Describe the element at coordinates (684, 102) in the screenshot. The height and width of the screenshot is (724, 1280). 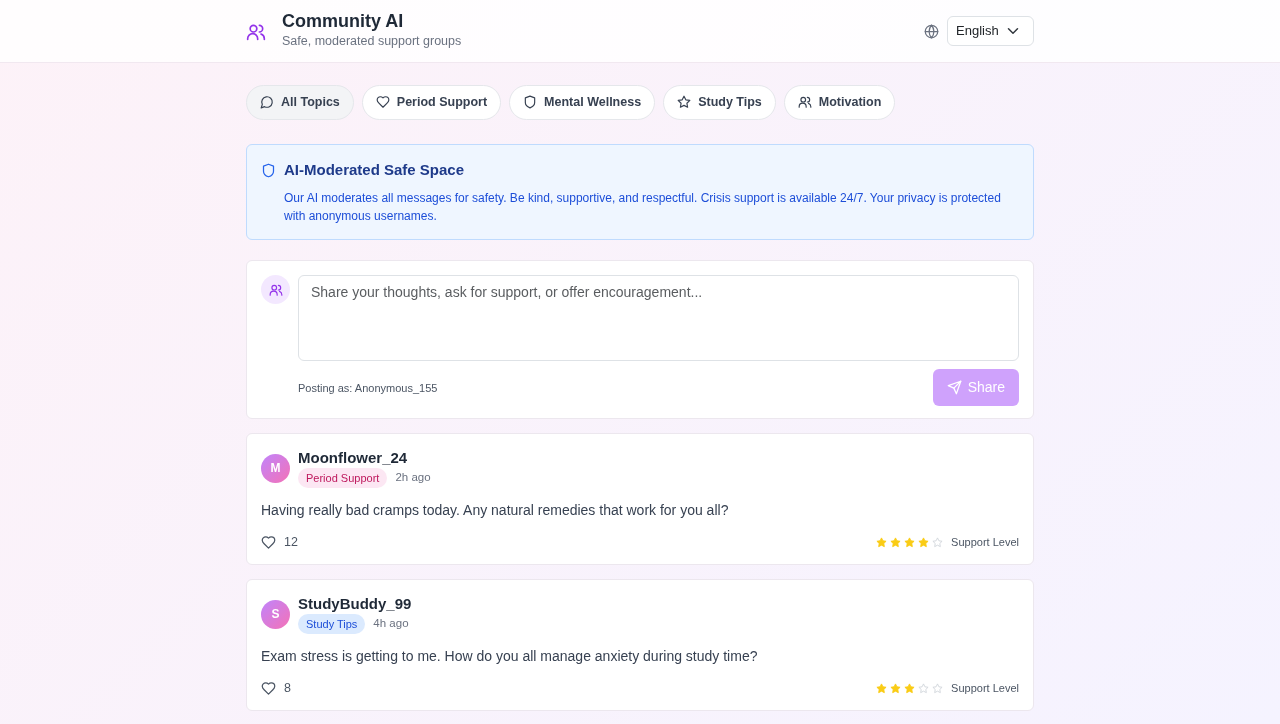
I see `star-icon` at that location.